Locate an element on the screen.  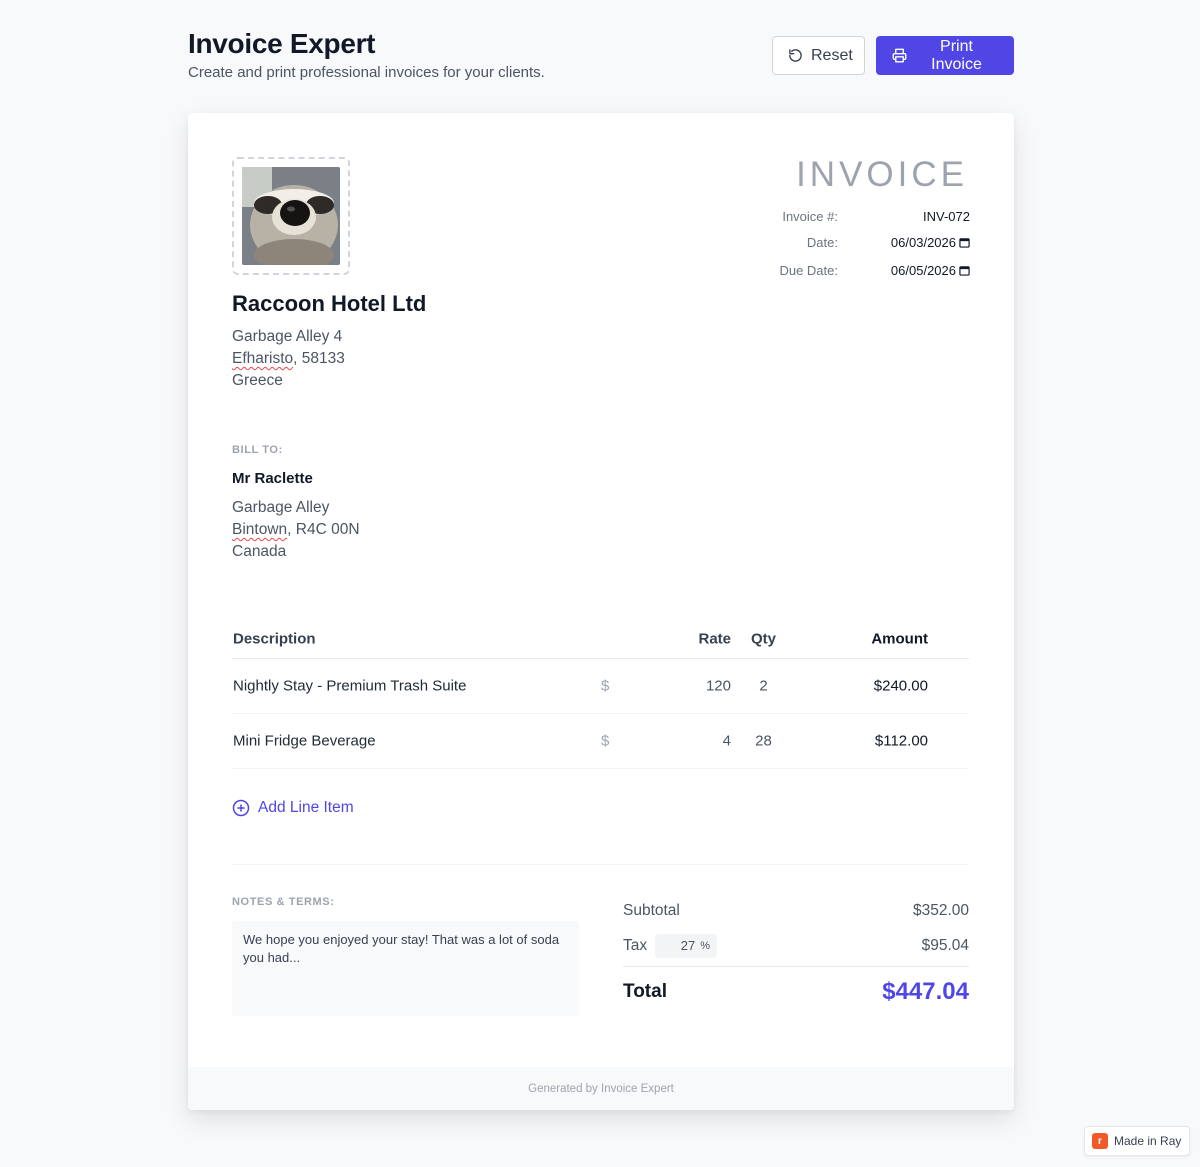
subtotal-label: Subtotal is located at coordinates (651, 910).